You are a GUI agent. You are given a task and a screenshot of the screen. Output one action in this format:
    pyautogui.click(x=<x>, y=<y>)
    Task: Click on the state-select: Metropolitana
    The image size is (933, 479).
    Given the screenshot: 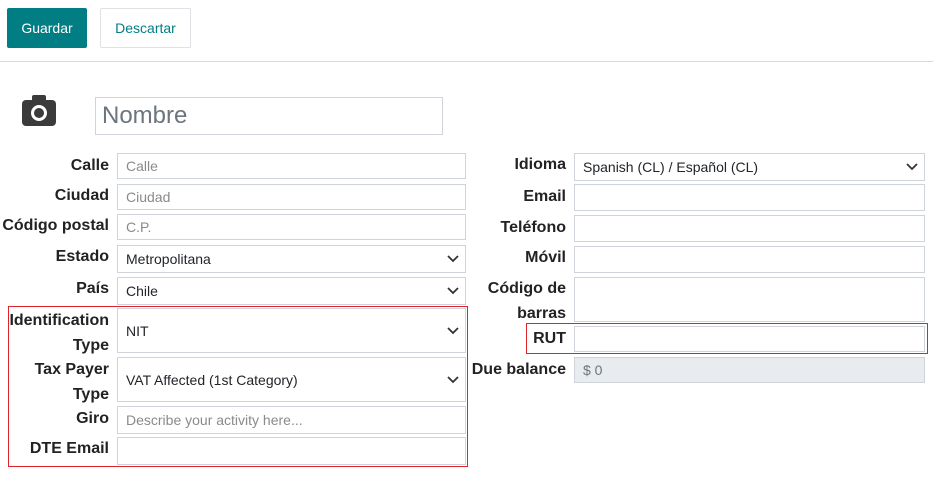 What is the action you would take?
    pyautogui.click(x=291, y=259)
    